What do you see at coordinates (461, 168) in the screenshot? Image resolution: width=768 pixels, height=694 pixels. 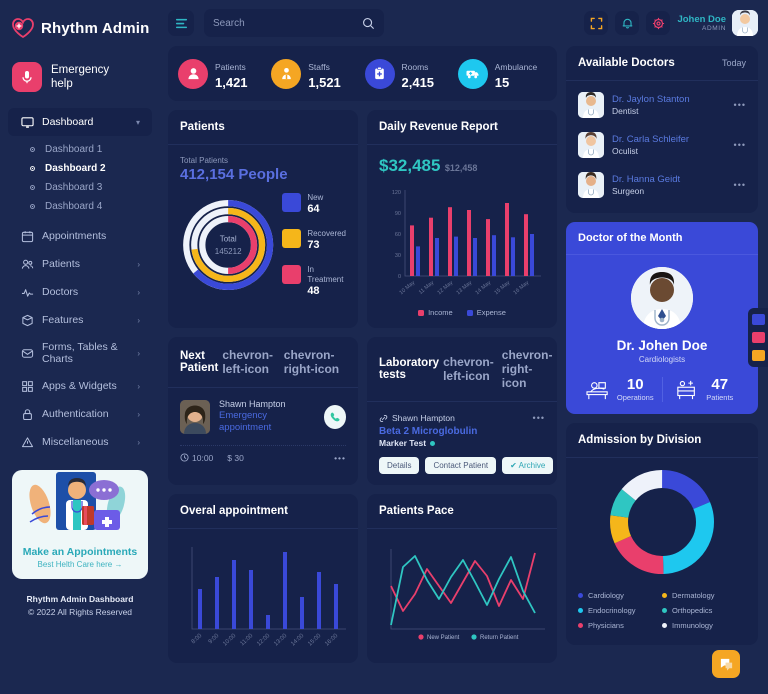 I see `revenue-compare: $12,458` at bounding box center [461, 168].